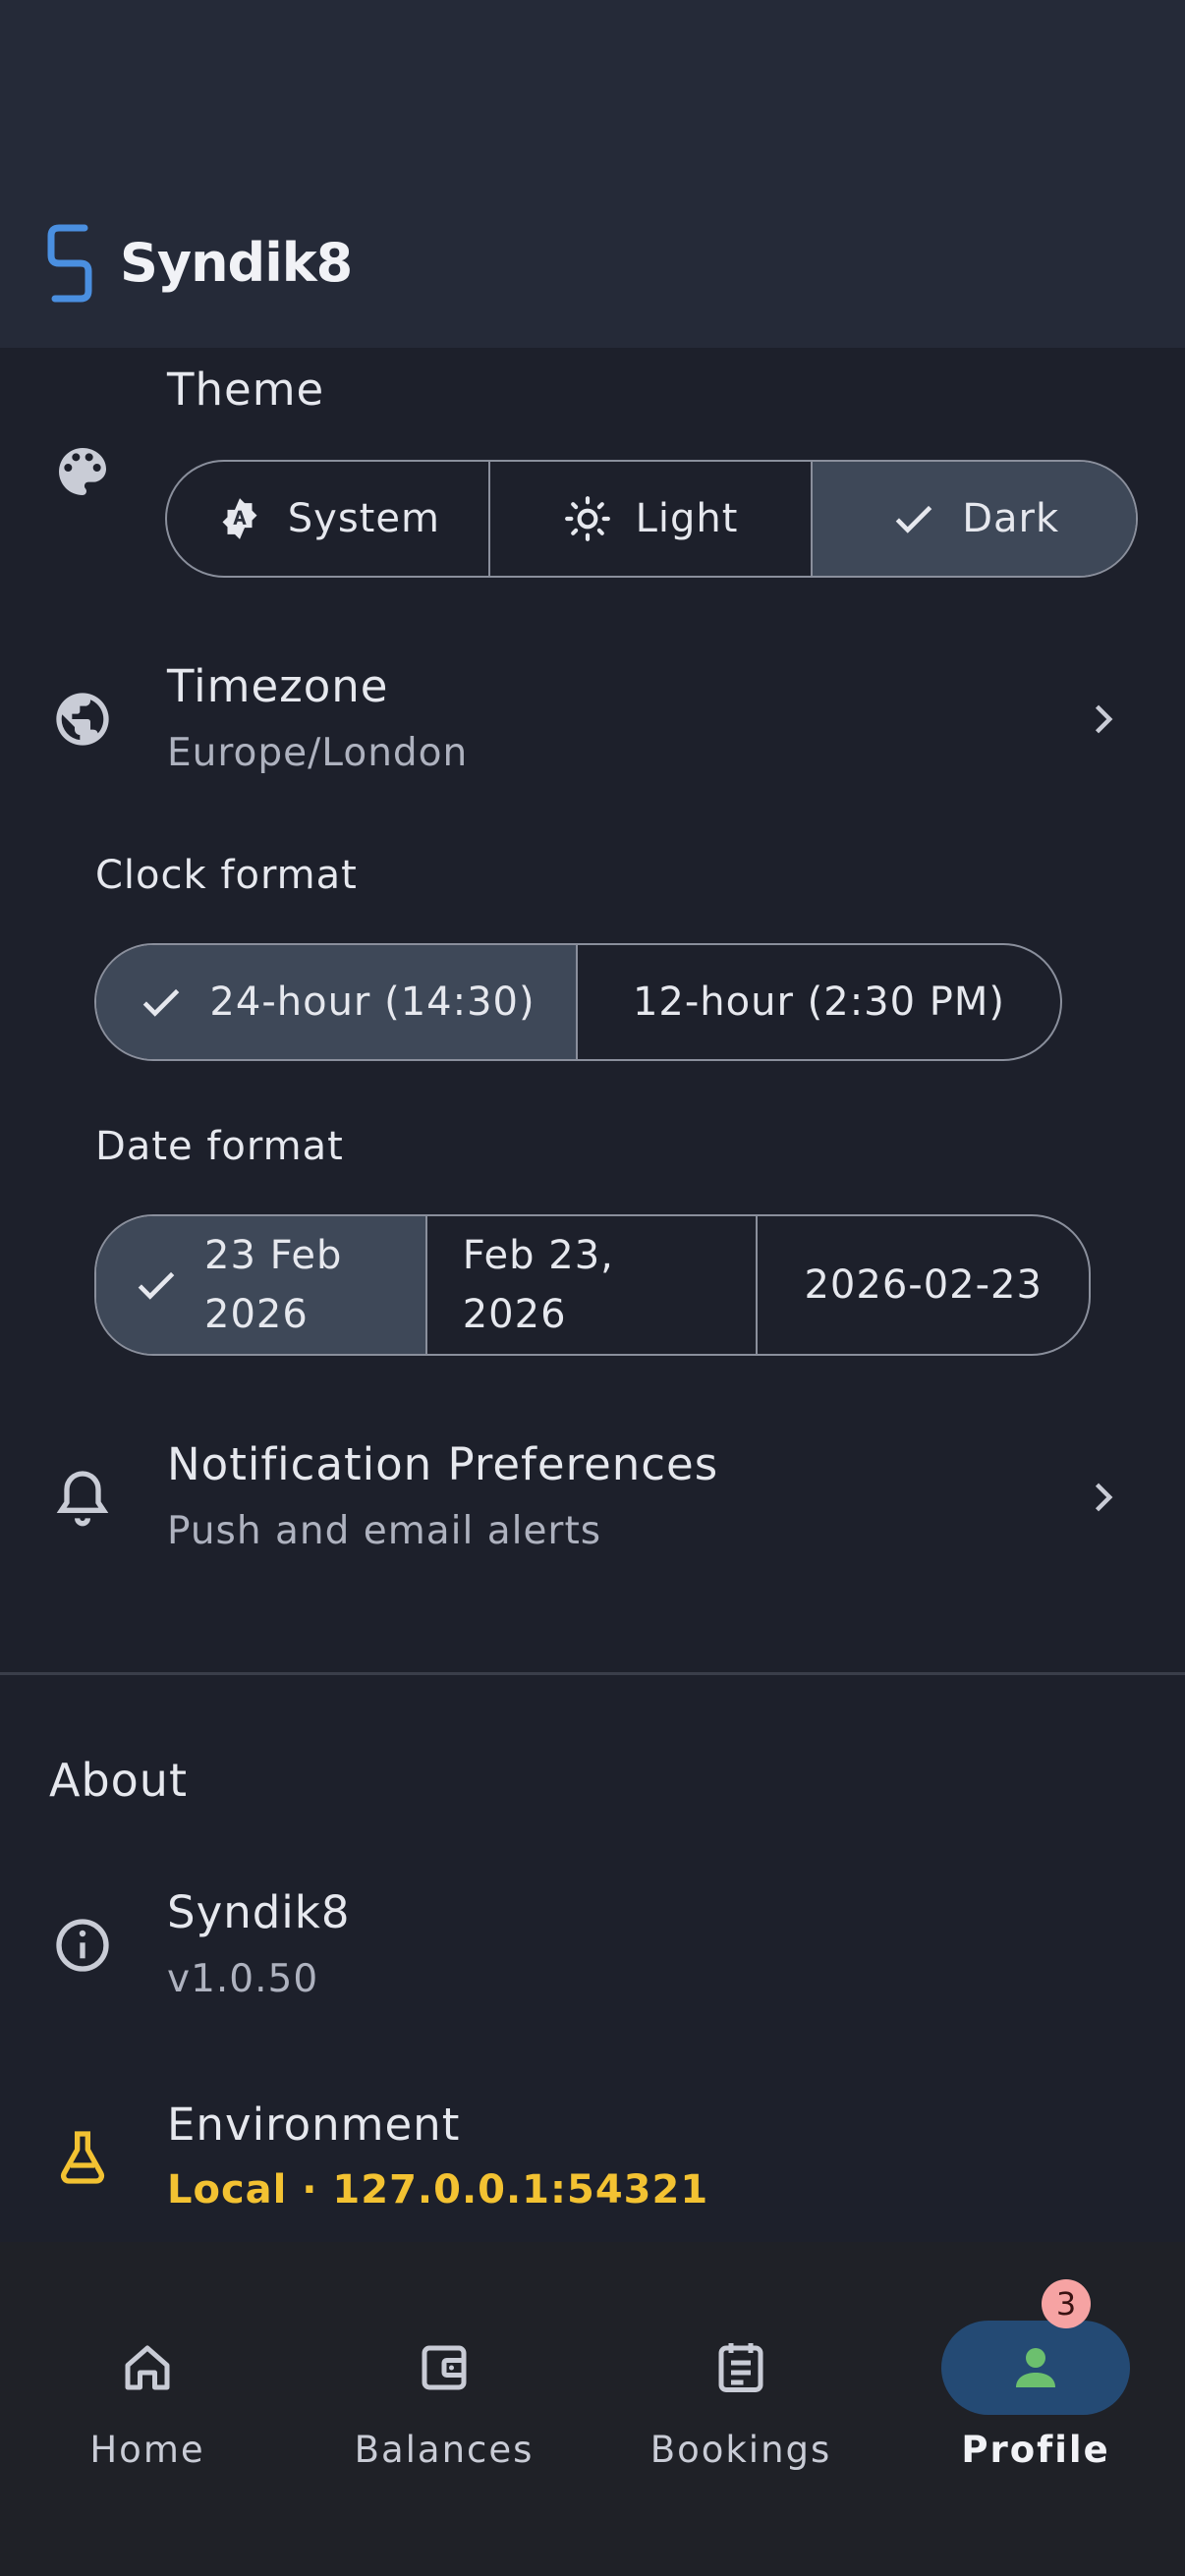 Image resolution: width=1185 pixels, height=2576 pixels. What do you see at coordinates (592, 1673) in the screenshot?
I see `section-divider` at bounding box center [592, 1673].